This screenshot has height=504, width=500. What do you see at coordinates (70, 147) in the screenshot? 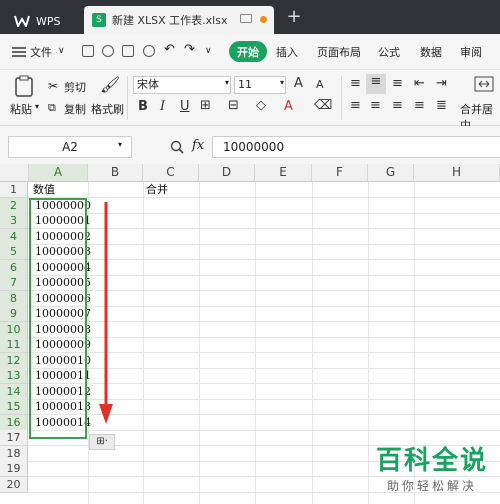
I see `name-box: A2` at bounding box center [70, 147].